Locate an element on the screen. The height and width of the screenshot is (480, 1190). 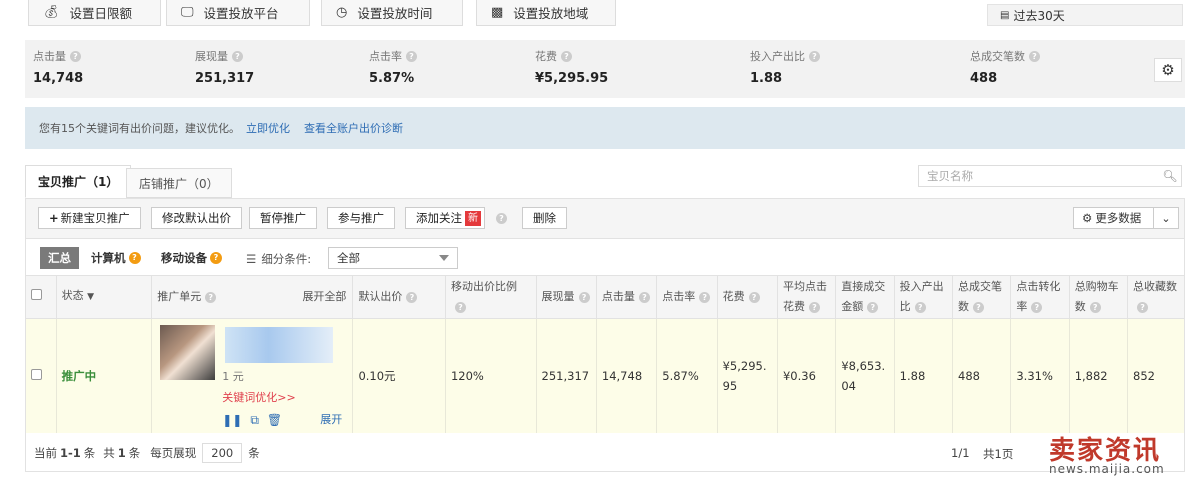
col-clicks-label: 点击量 is located at coordinates (618, 296).